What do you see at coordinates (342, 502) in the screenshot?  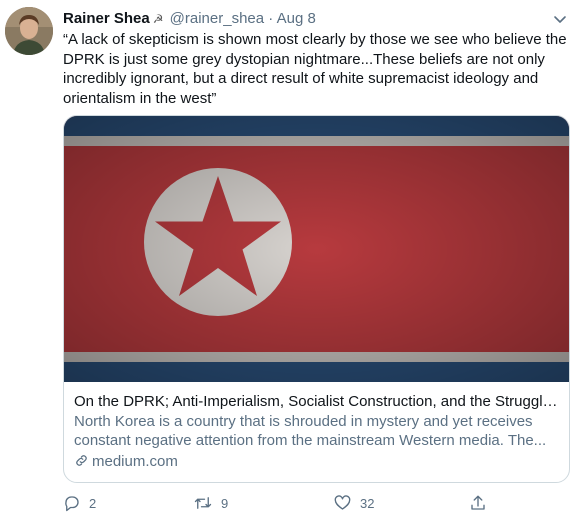 I see `heart-icon` at bounding box center [342, 502].